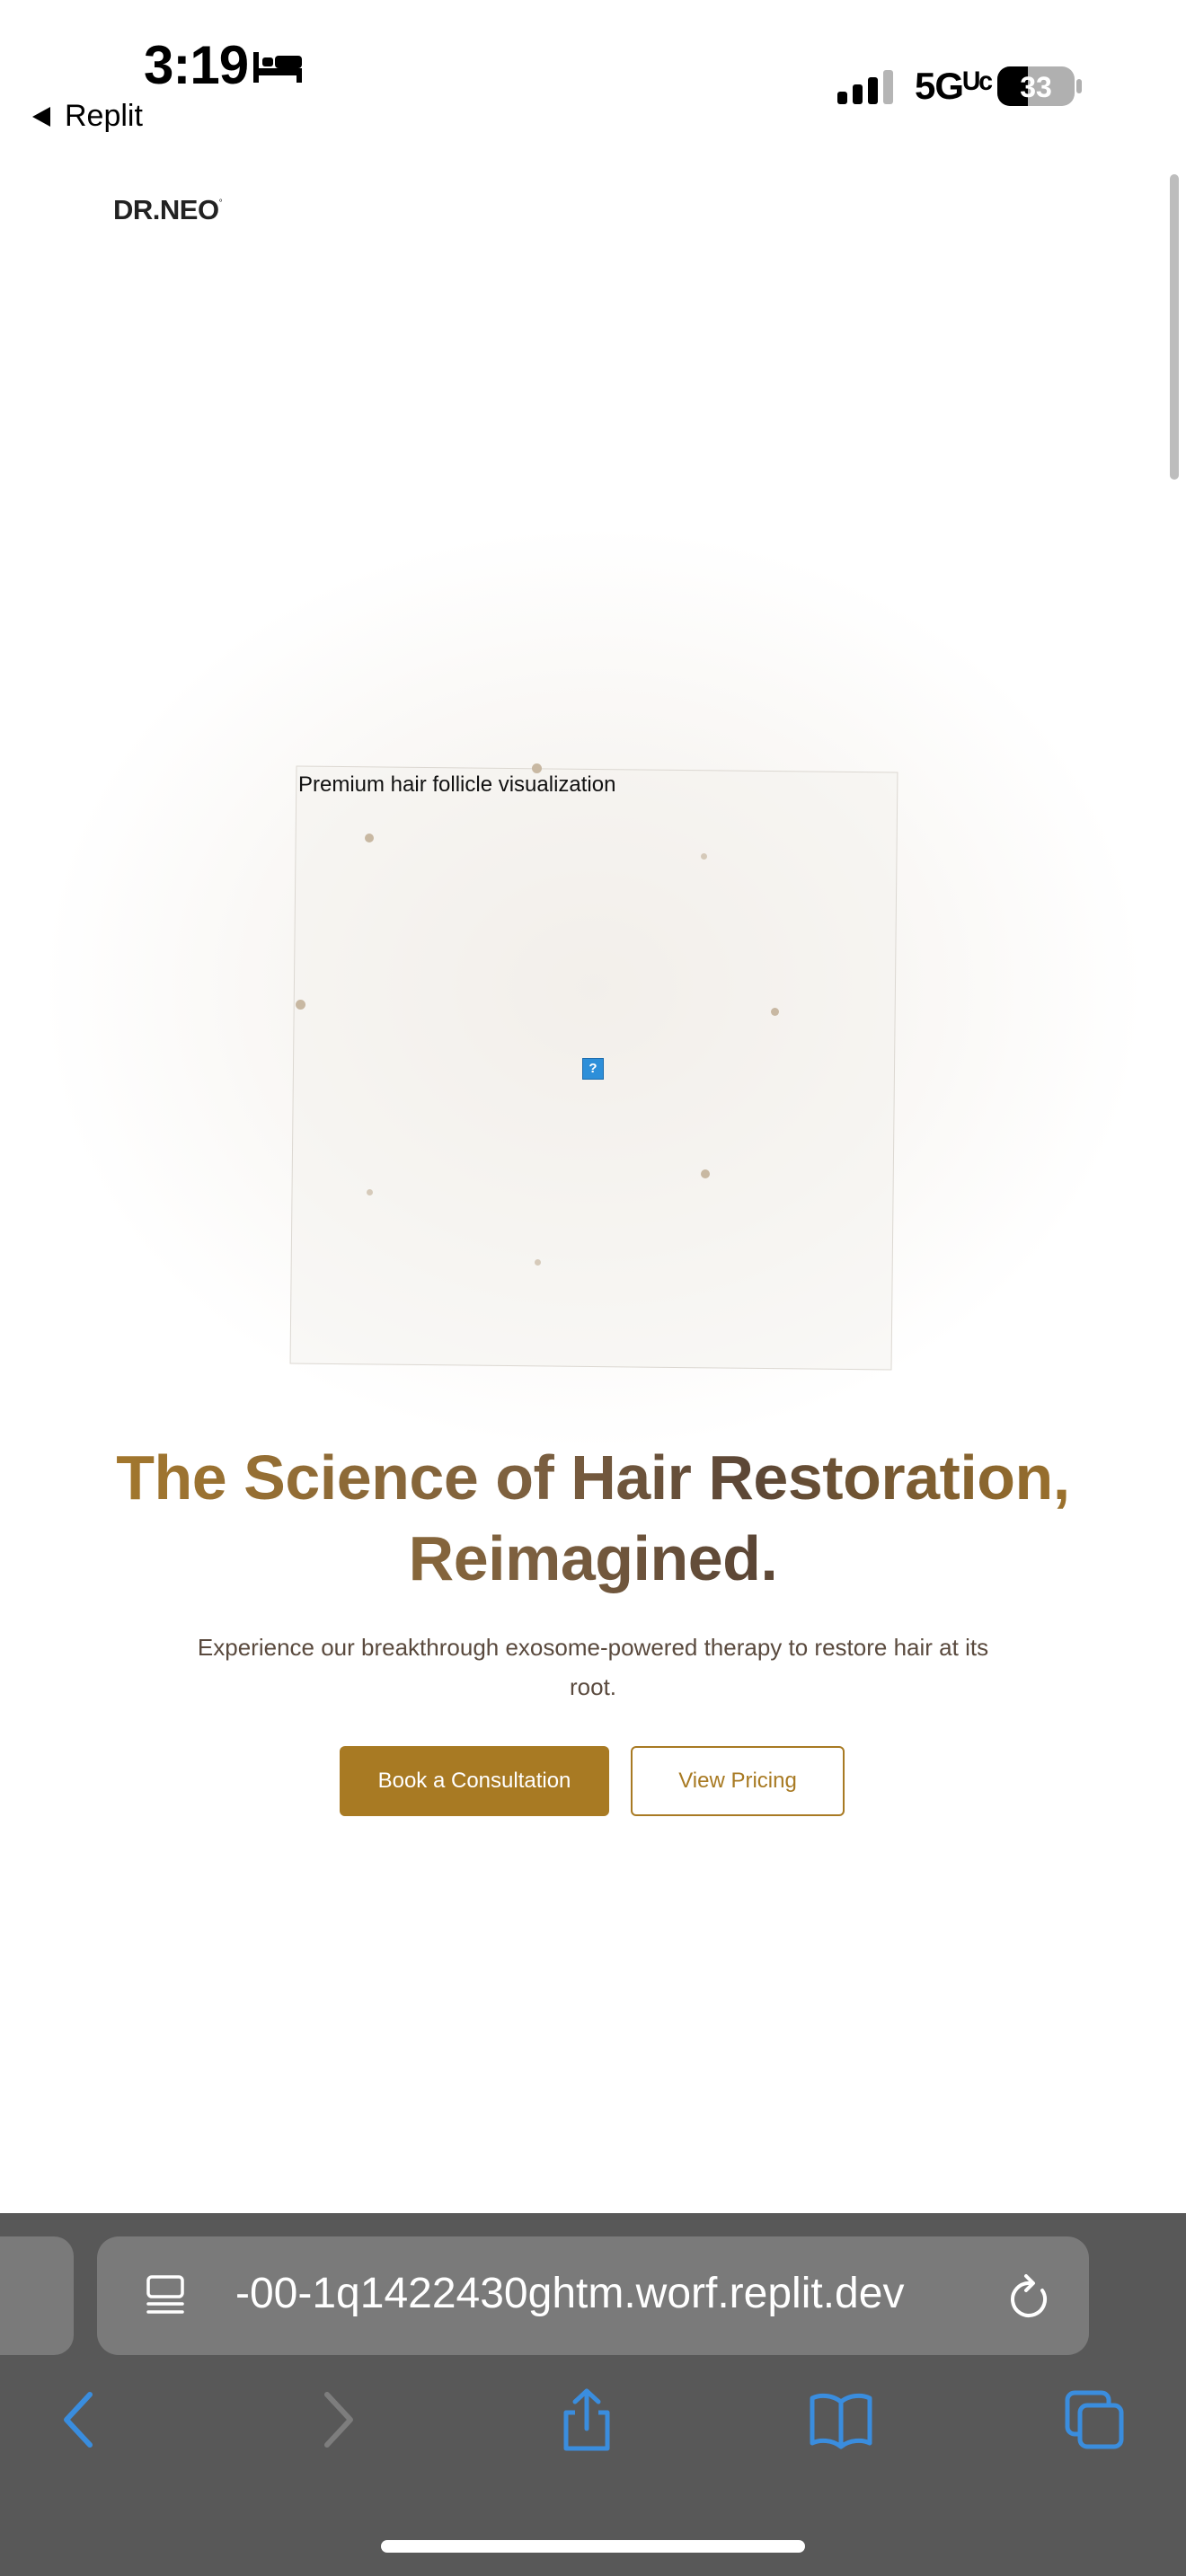 This screenshot has width=1186, height=2576. What do you see at coordinates (196, 65) in the screenshot?
I see `status-time: 3:19` at bounding box center [196, 65].